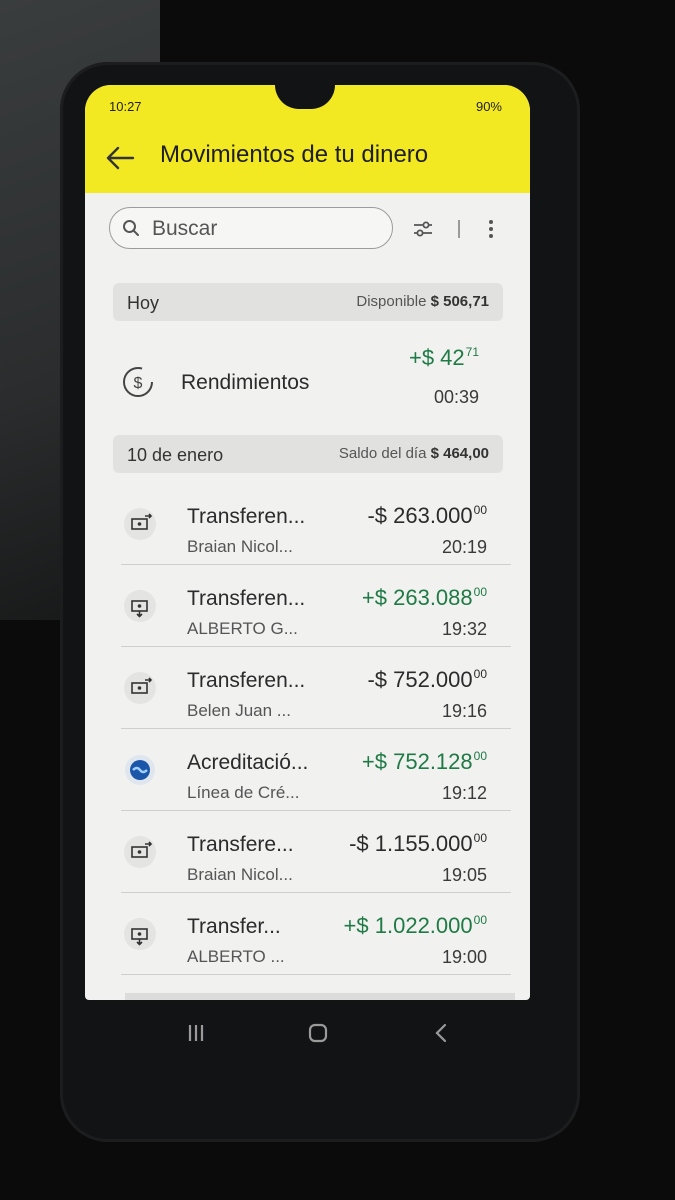 The image size is (675, 1200). Describe the element at coordinates (456, 397) in the screenshot. I see `item-time: 00:39` at that location.